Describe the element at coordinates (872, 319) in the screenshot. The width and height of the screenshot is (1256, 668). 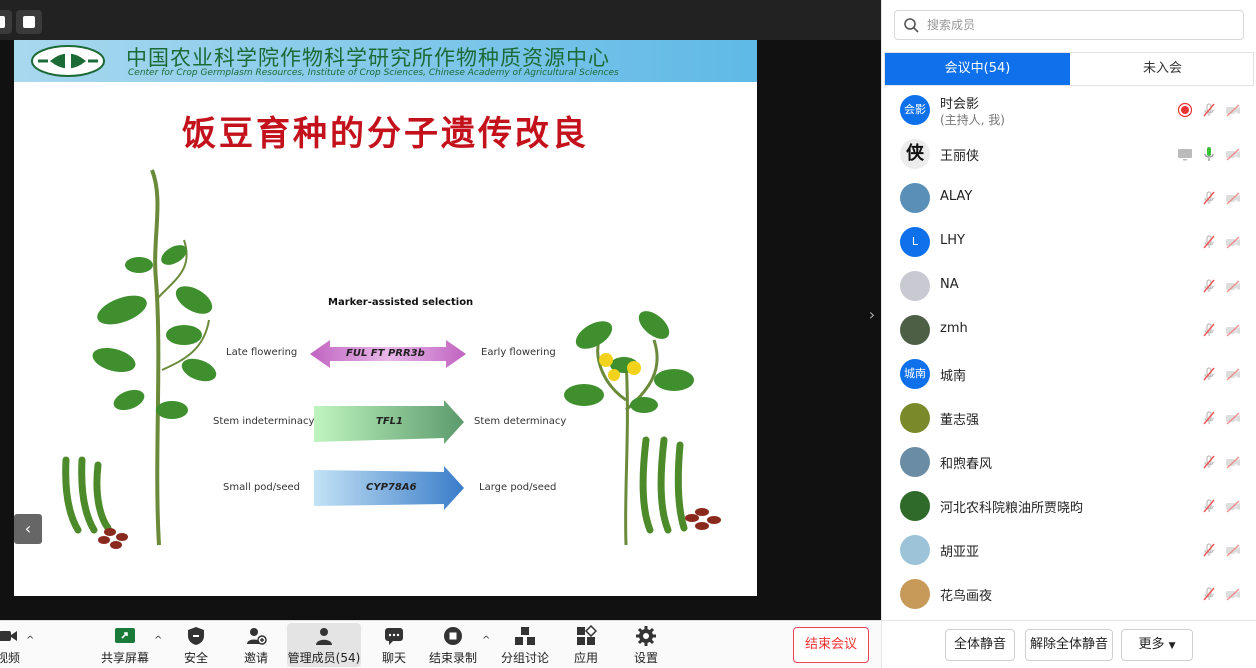
I see `expand-panel-chevron-icon: ›` at that location.